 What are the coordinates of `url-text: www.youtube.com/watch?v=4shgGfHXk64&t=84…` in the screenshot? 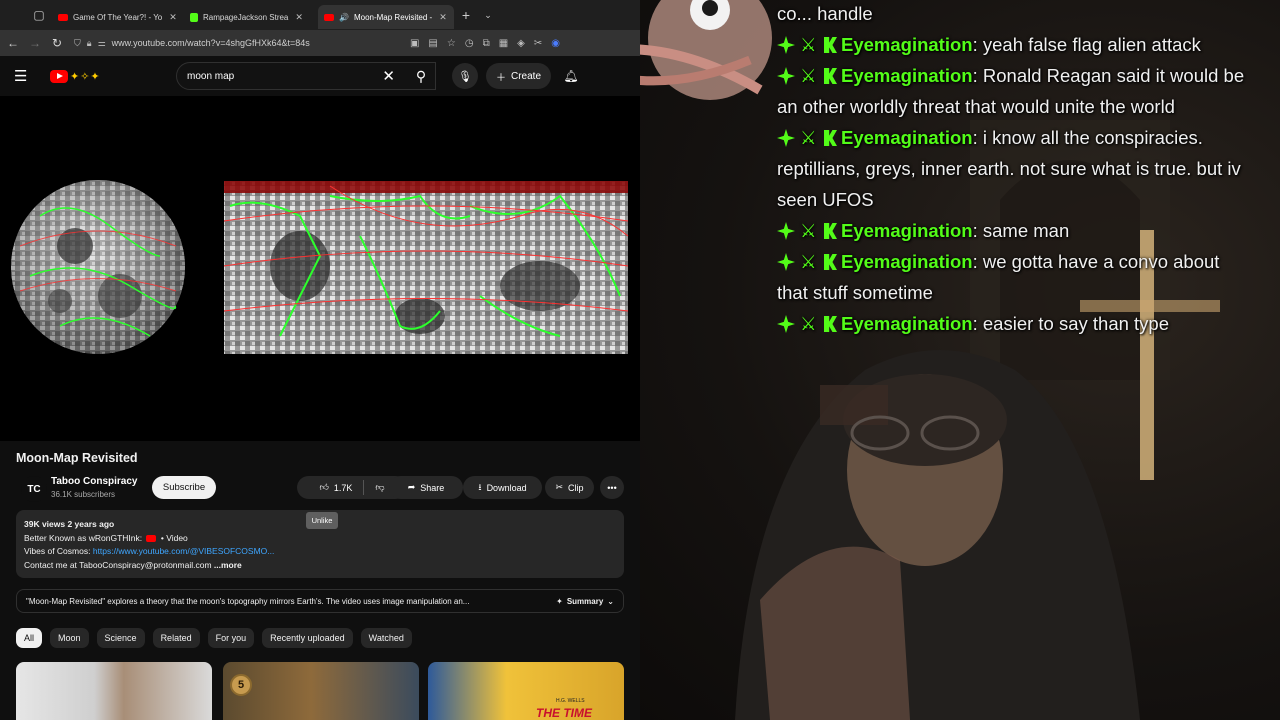 It's located at (211, 43).